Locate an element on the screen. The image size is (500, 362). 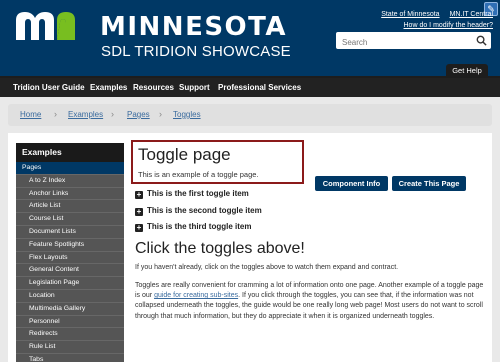
sidebar-item-flex-layouts: Flex Layouts is located at coordinates (70, 258).